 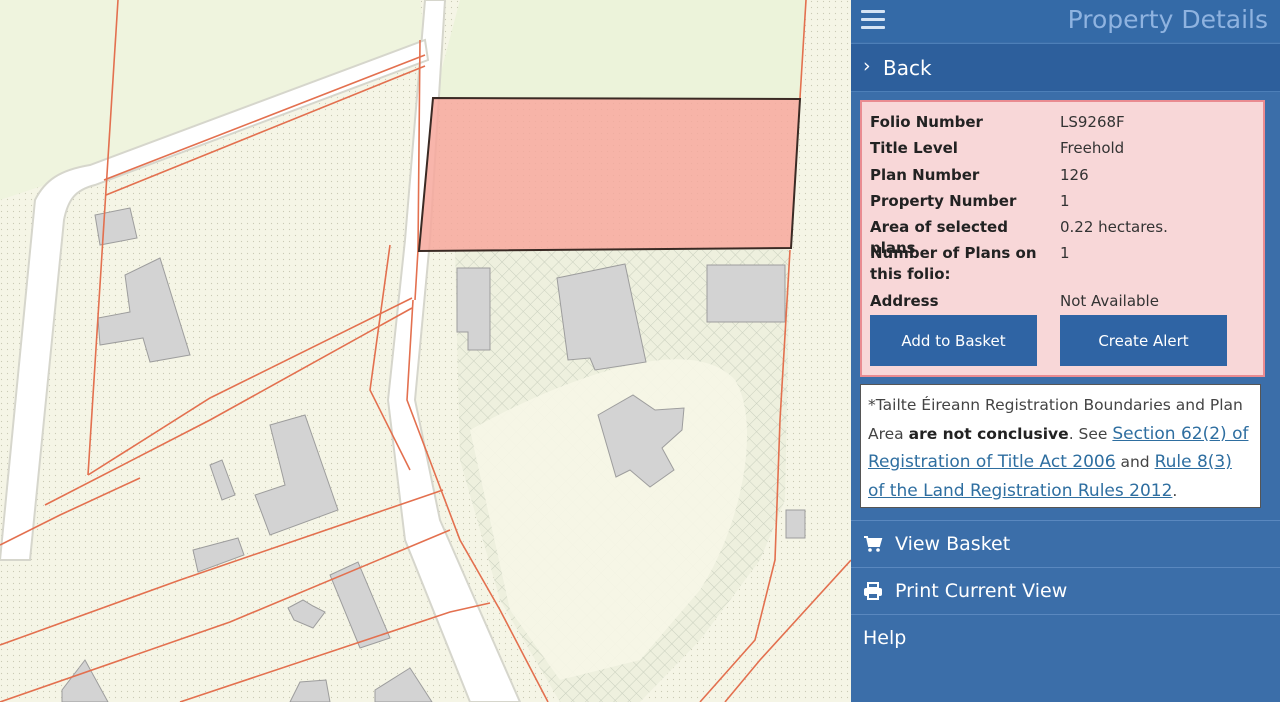 What do you see at coordinates (907, 68) in the screenshot?
I see `back-label: Back` at bounding box center [907, 68].